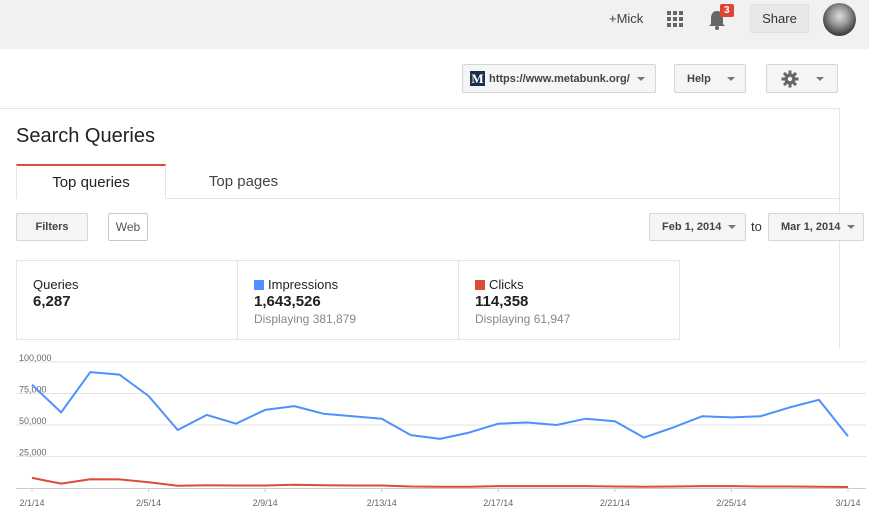  I want to click on tab-top-queries: Top queries, so click(91, 181).